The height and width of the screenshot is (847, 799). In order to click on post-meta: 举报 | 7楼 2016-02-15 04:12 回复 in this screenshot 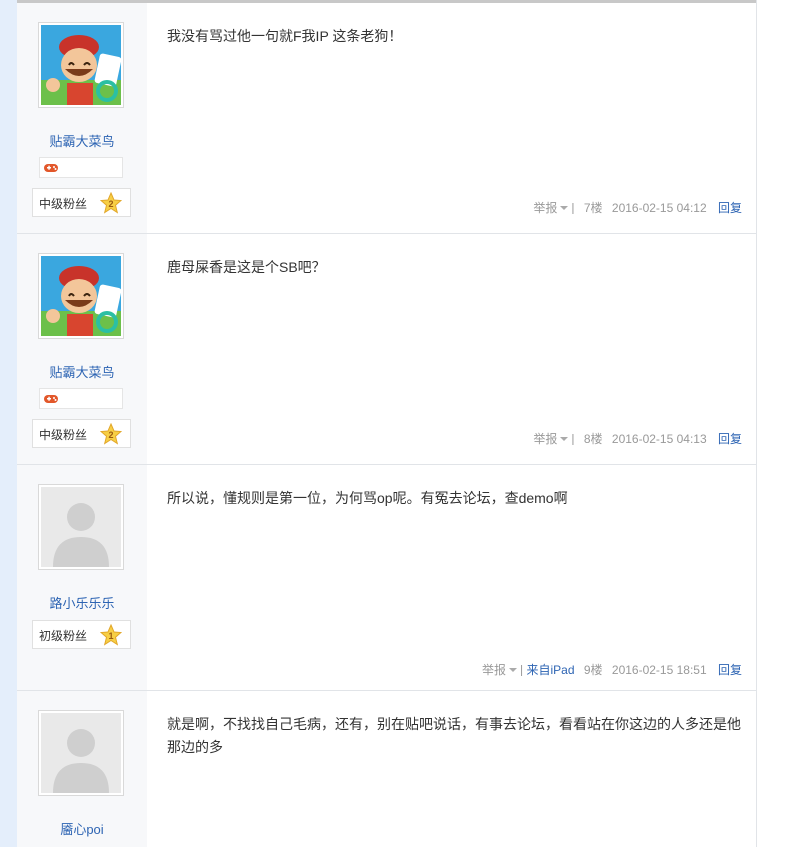, I will do `click(637, 207)`.